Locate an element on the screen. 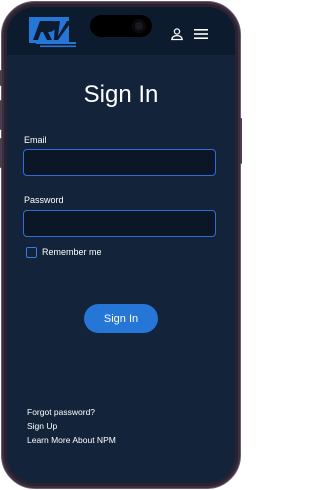  power-button is located at coordinates (241, 141).